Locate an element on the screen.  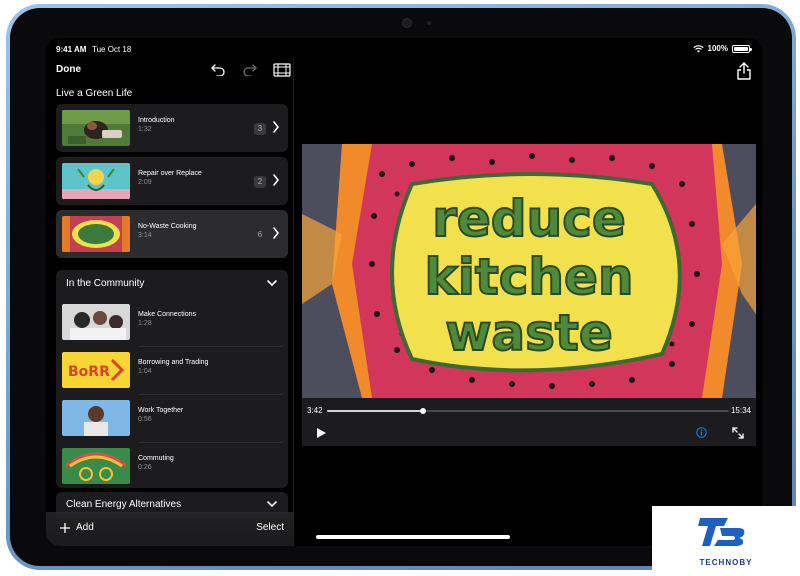
clip-duration: 1:04 is located at coordinates (145, 371).